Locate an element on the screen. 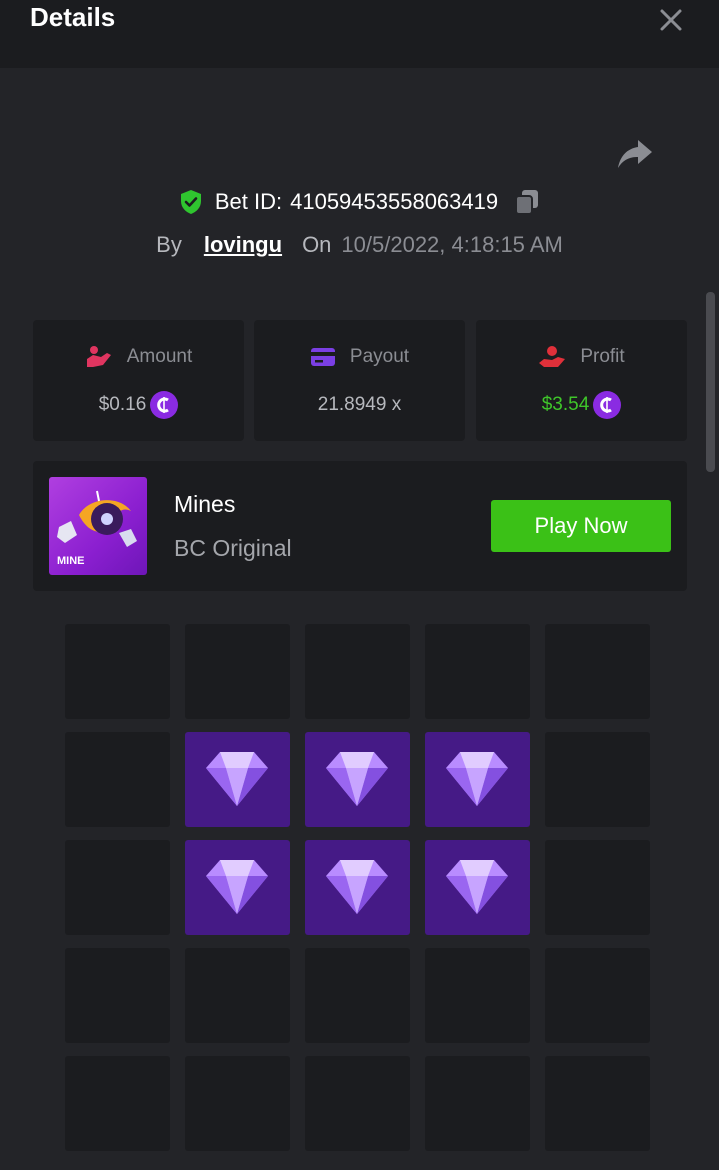  share-icon is located at coordinates (635, 154).